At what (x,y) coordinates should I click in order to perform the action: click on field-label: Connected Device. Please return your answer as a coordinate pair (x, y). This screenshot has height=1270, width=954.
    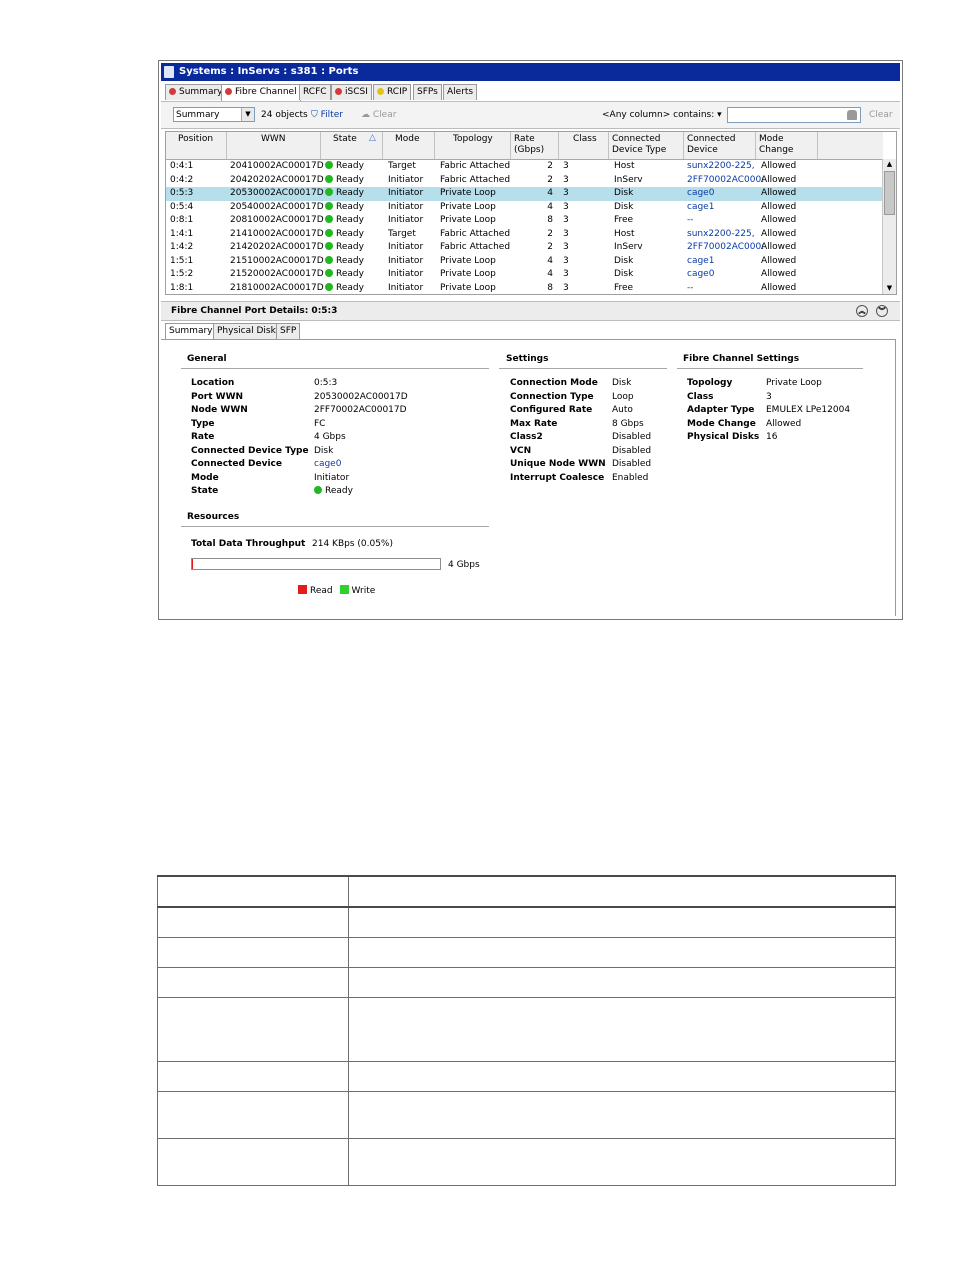
    Looking at the image, I should click on (236, 464).